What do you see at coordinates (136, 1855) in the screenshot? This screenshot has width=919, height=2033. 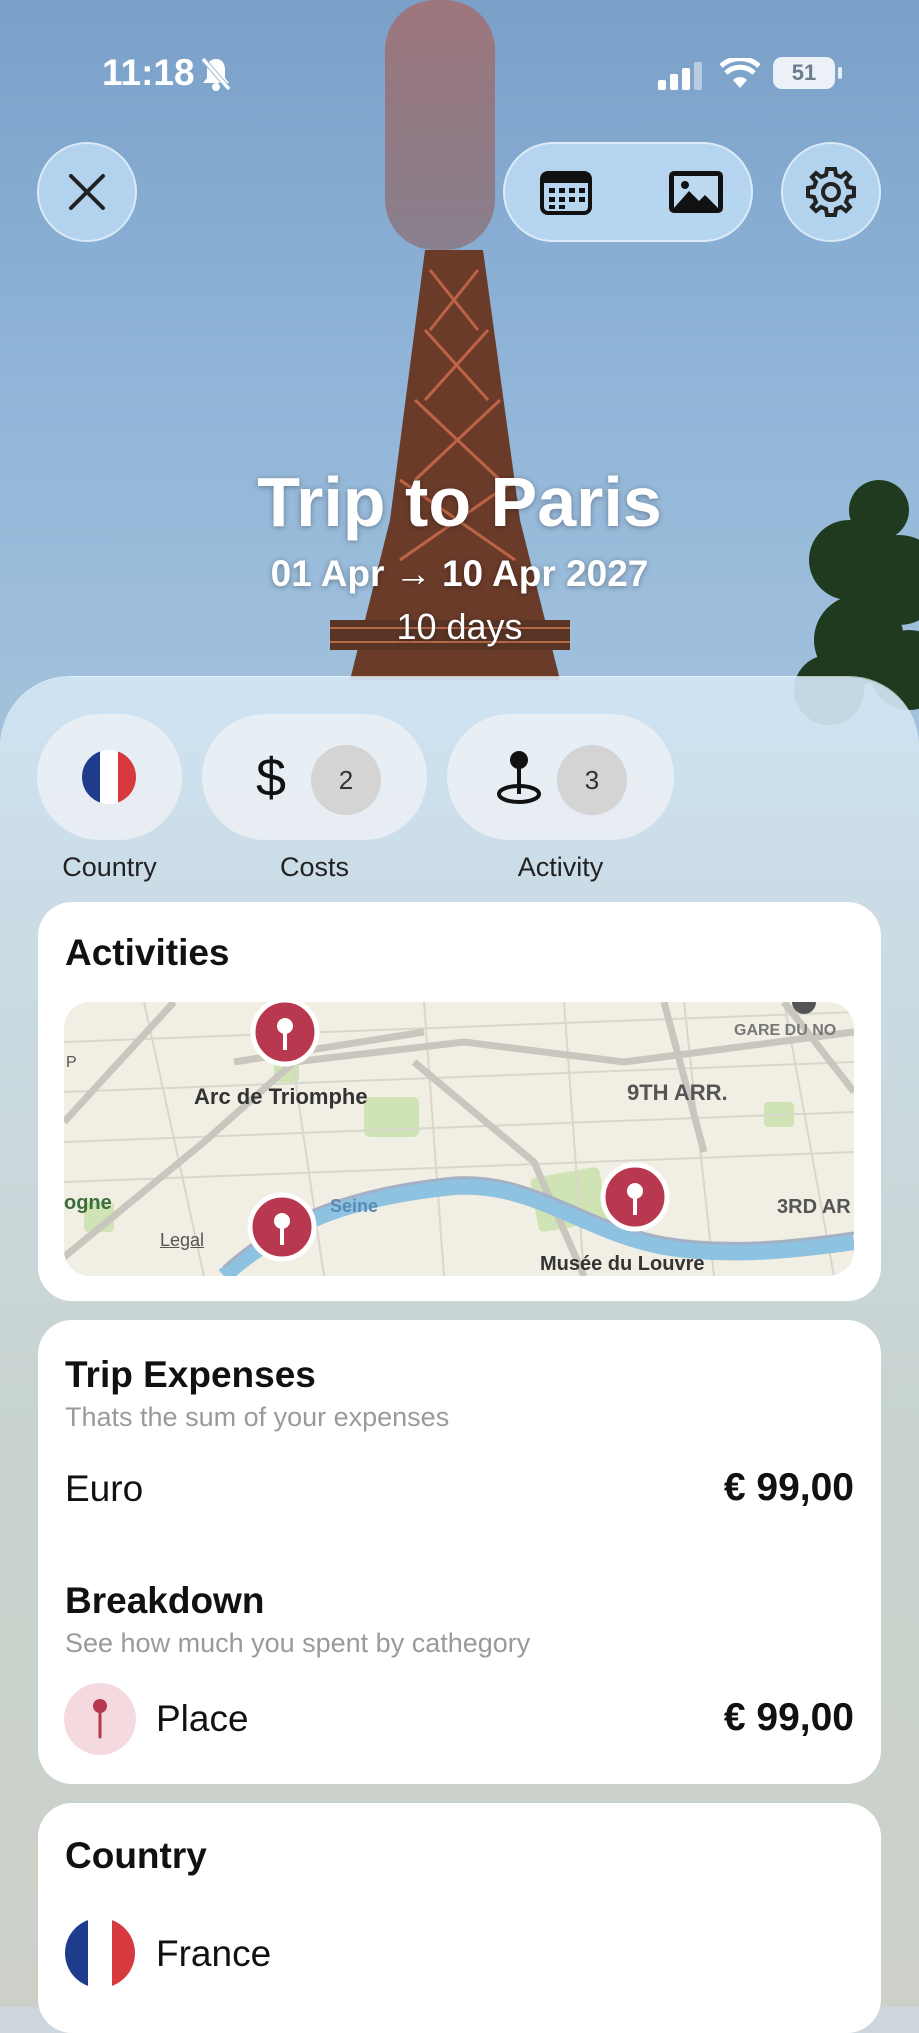 I see `country-card-title: Country` at bounding box center [136, 1855].